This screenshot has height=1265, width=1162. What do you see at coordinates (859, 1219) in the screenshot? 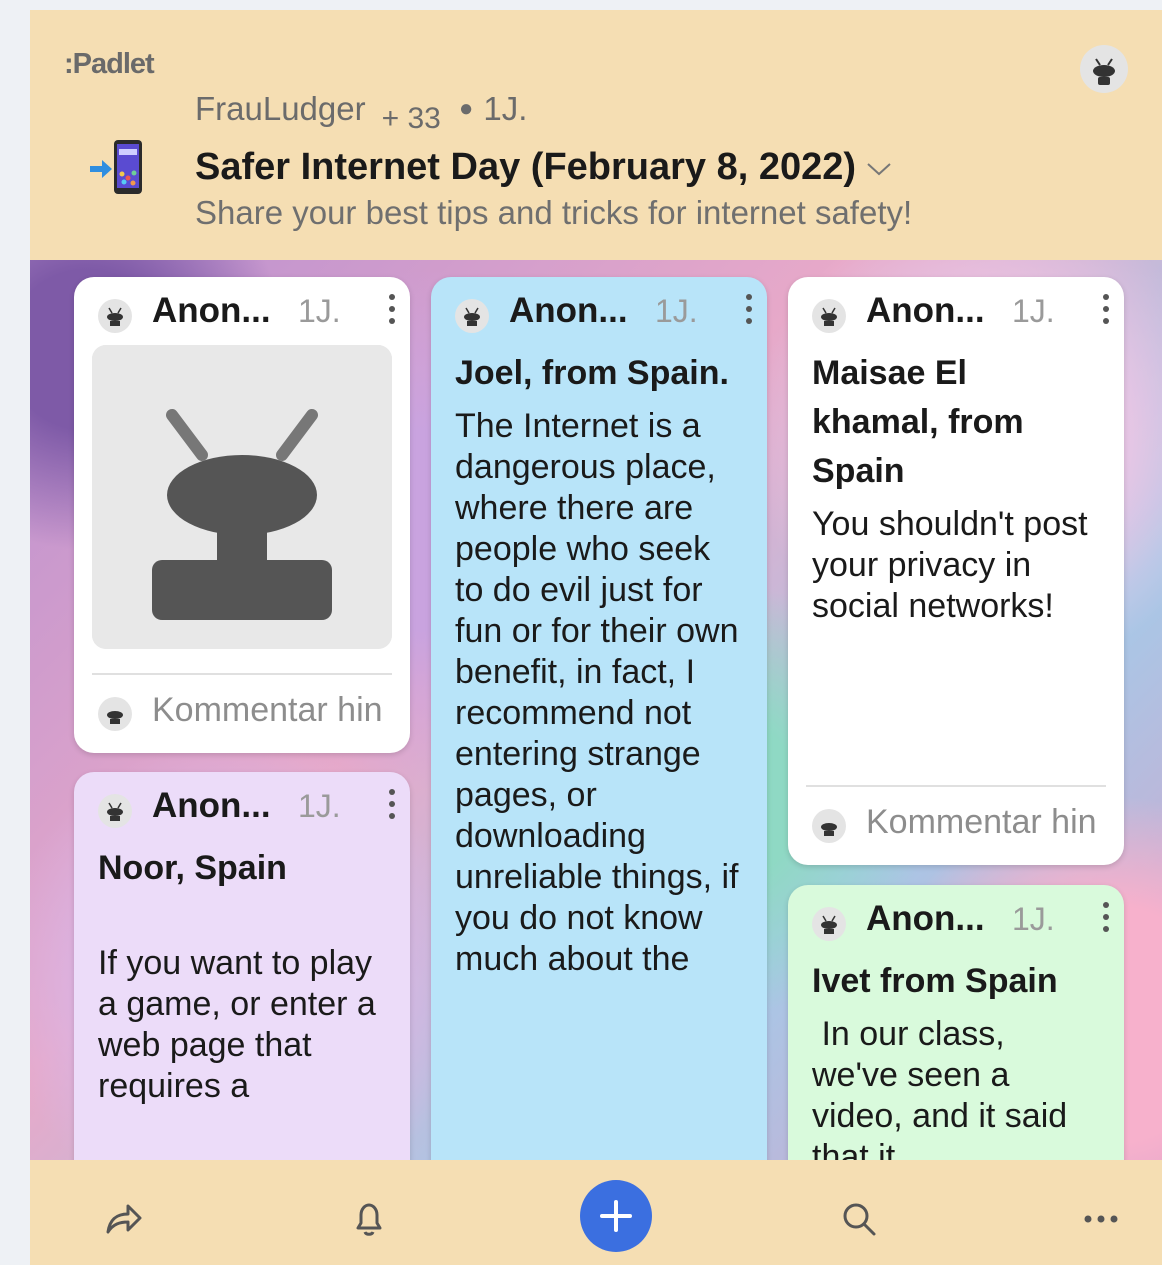
I see `search-icon` at bounding box center [859, 1219].